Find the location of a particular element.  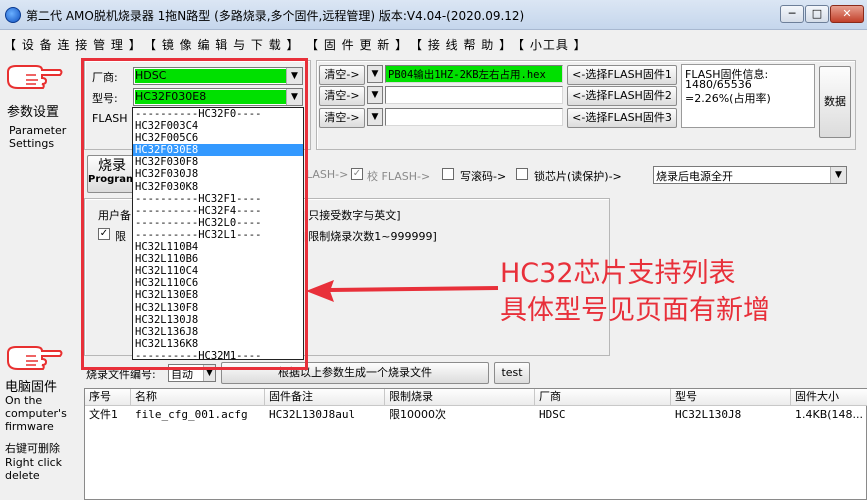

test-button: test is located at coordinates (512, 373).